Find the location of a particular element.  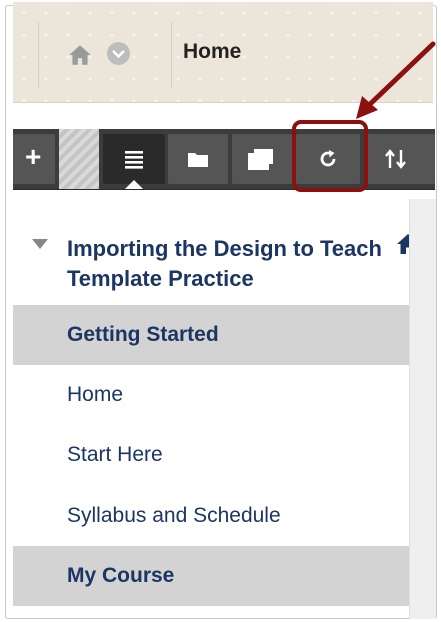

reorder-button is located at coordinates (399, 159).